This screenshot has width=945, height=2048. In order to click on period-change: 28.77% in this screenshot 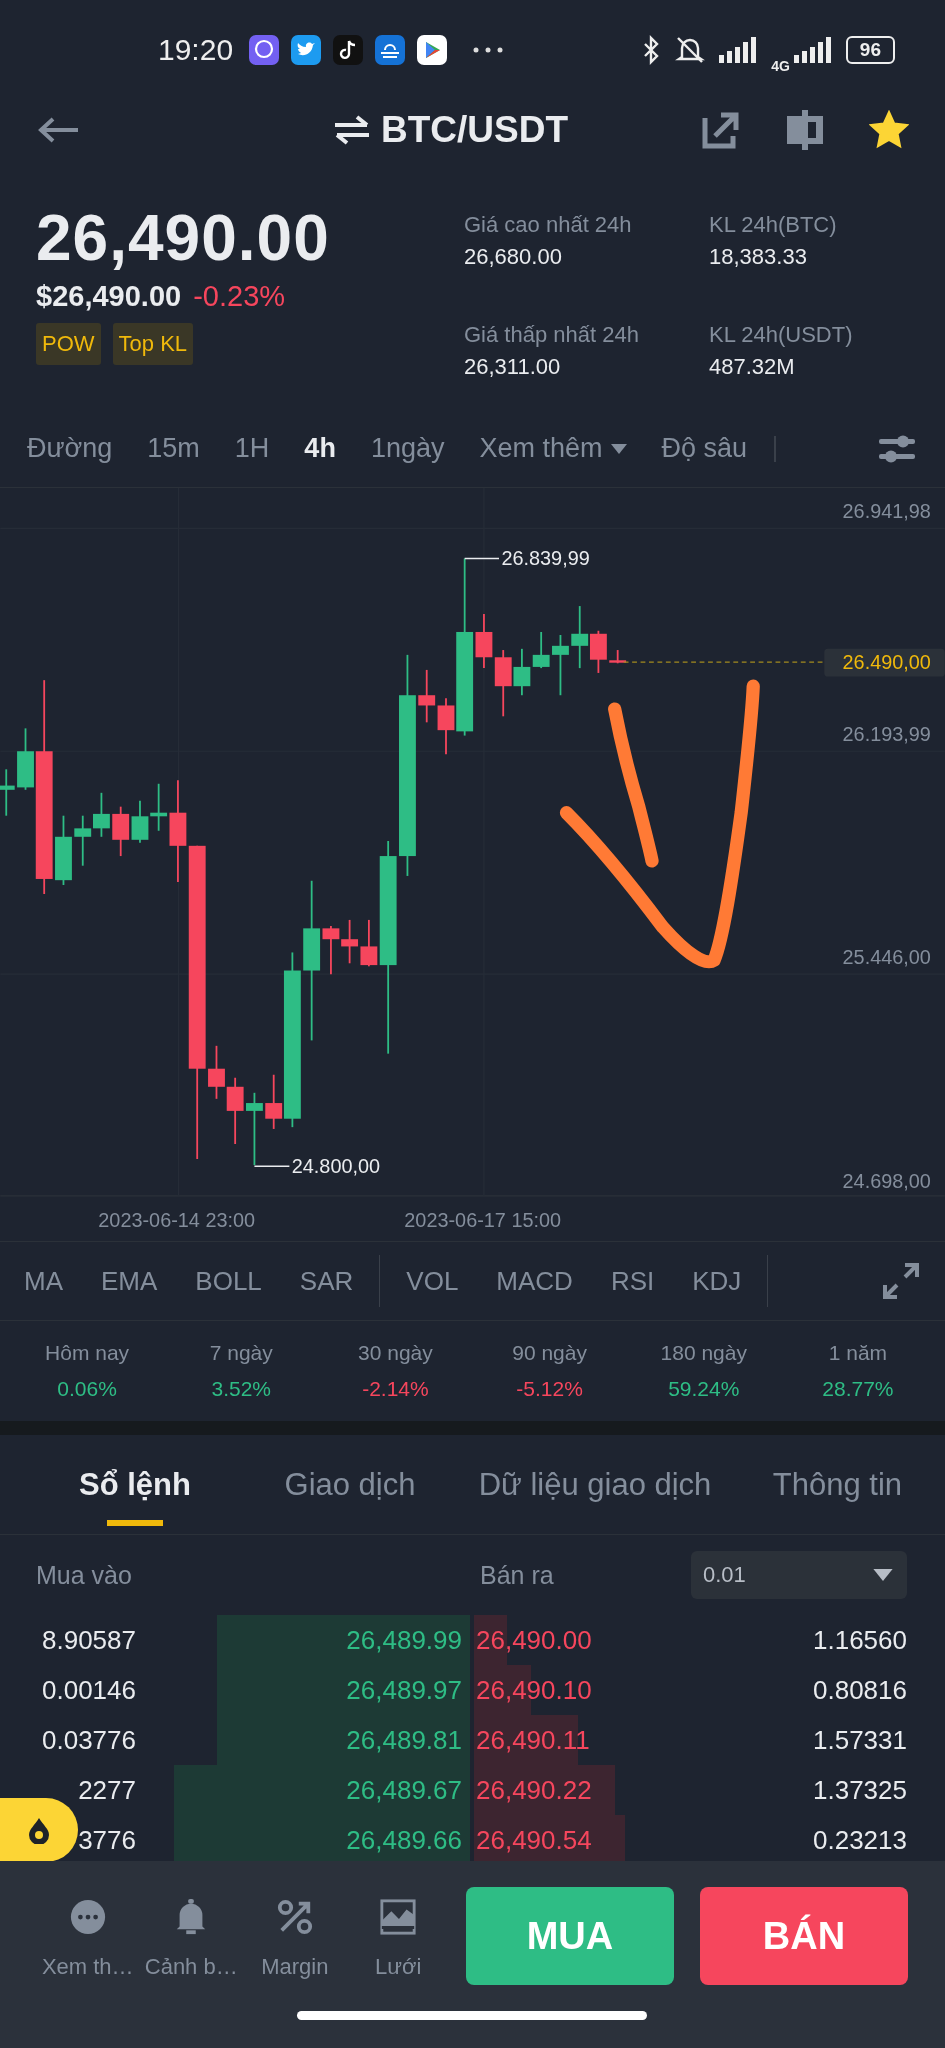, I will do `click(858, 1389)`.